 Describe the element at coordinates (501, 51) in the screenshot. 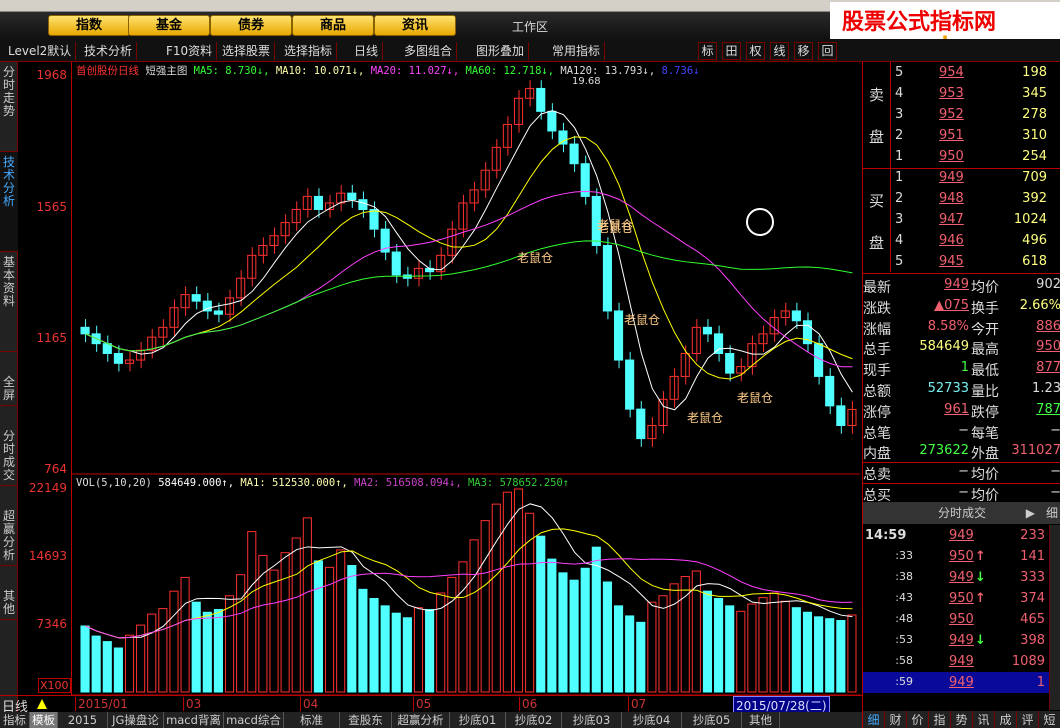

I see `toolbar-item-7: 图形叠加` at that location.